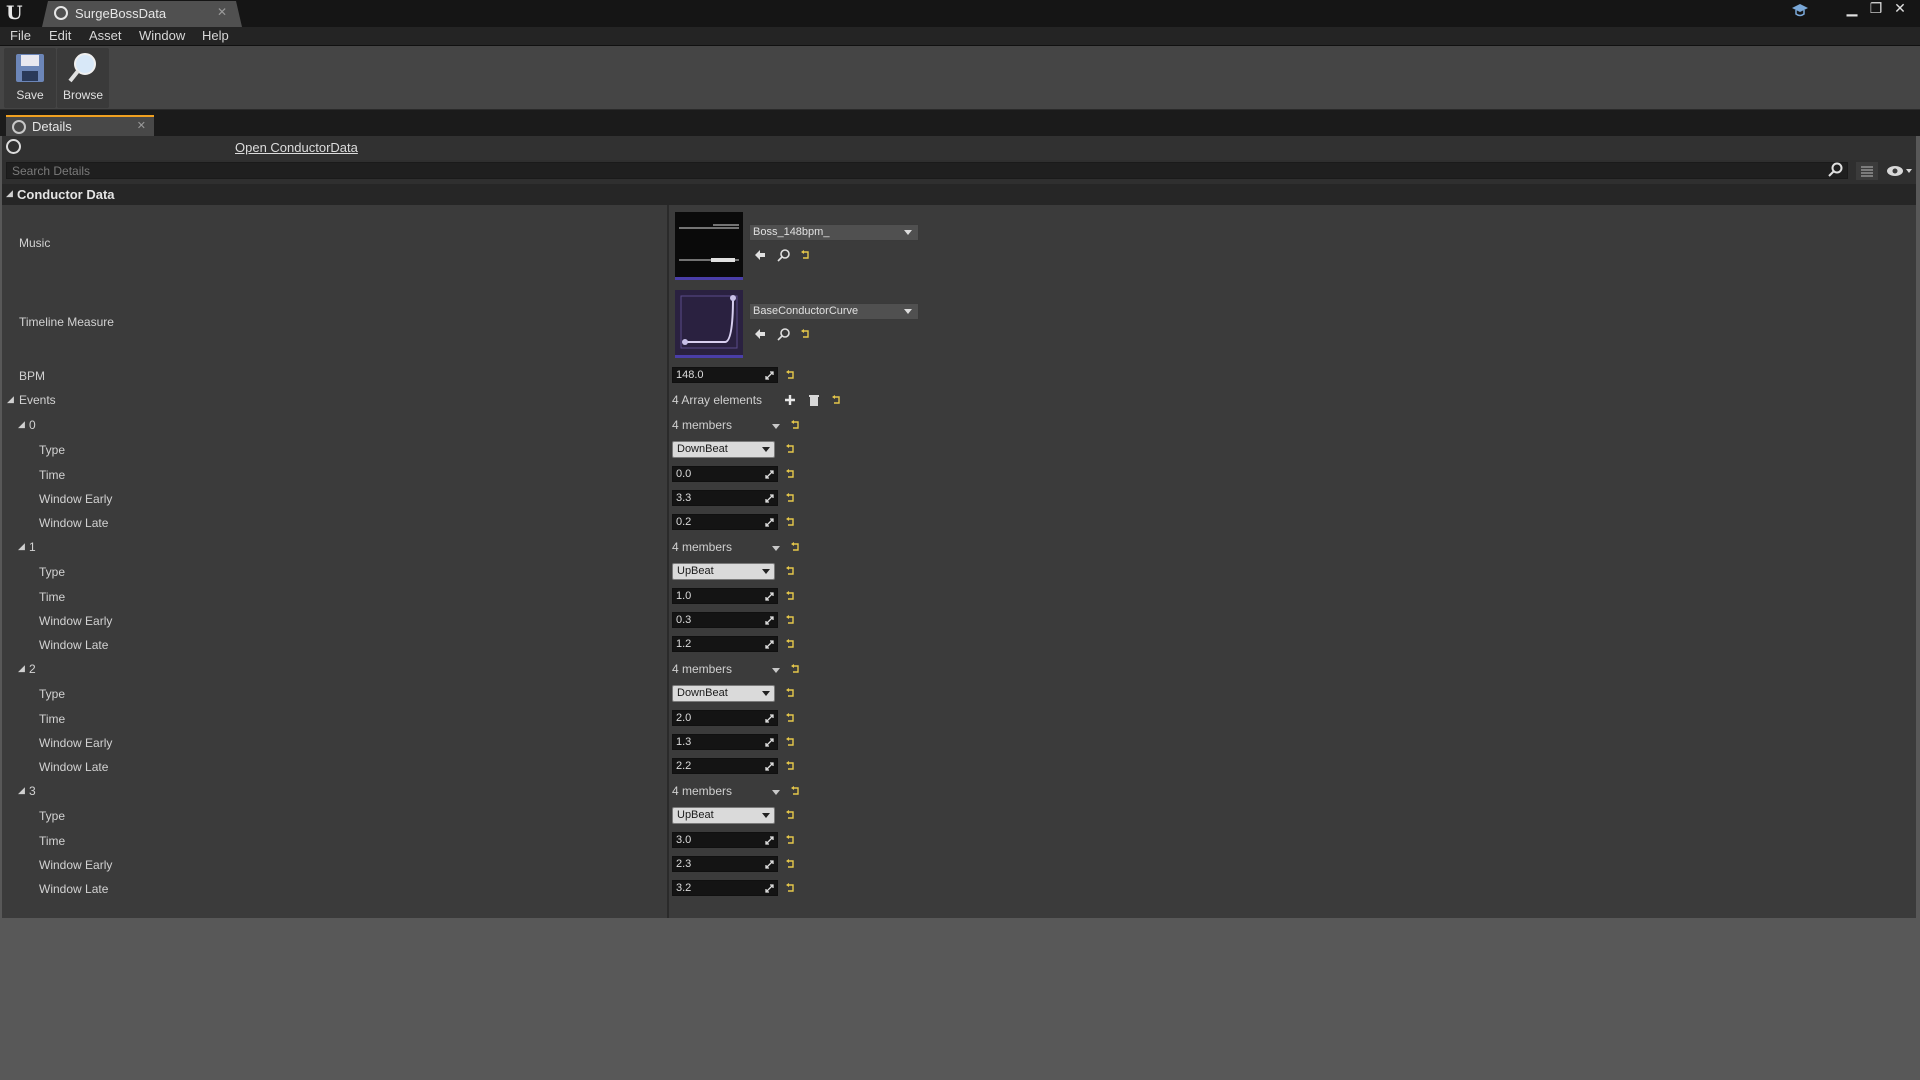 This screenshot has width=1920, height=1080. Describe the element at coordinates (74, 523) in the screenshot. I see `window-late-label: Window Late` at that location.